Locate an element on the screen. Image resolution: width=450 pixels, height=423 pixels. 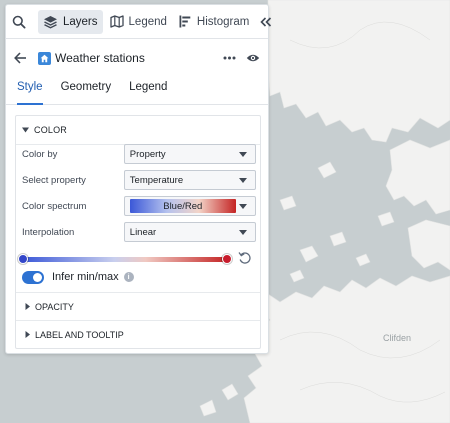
tab-legend: Legend is located at coordinates (138, 22).